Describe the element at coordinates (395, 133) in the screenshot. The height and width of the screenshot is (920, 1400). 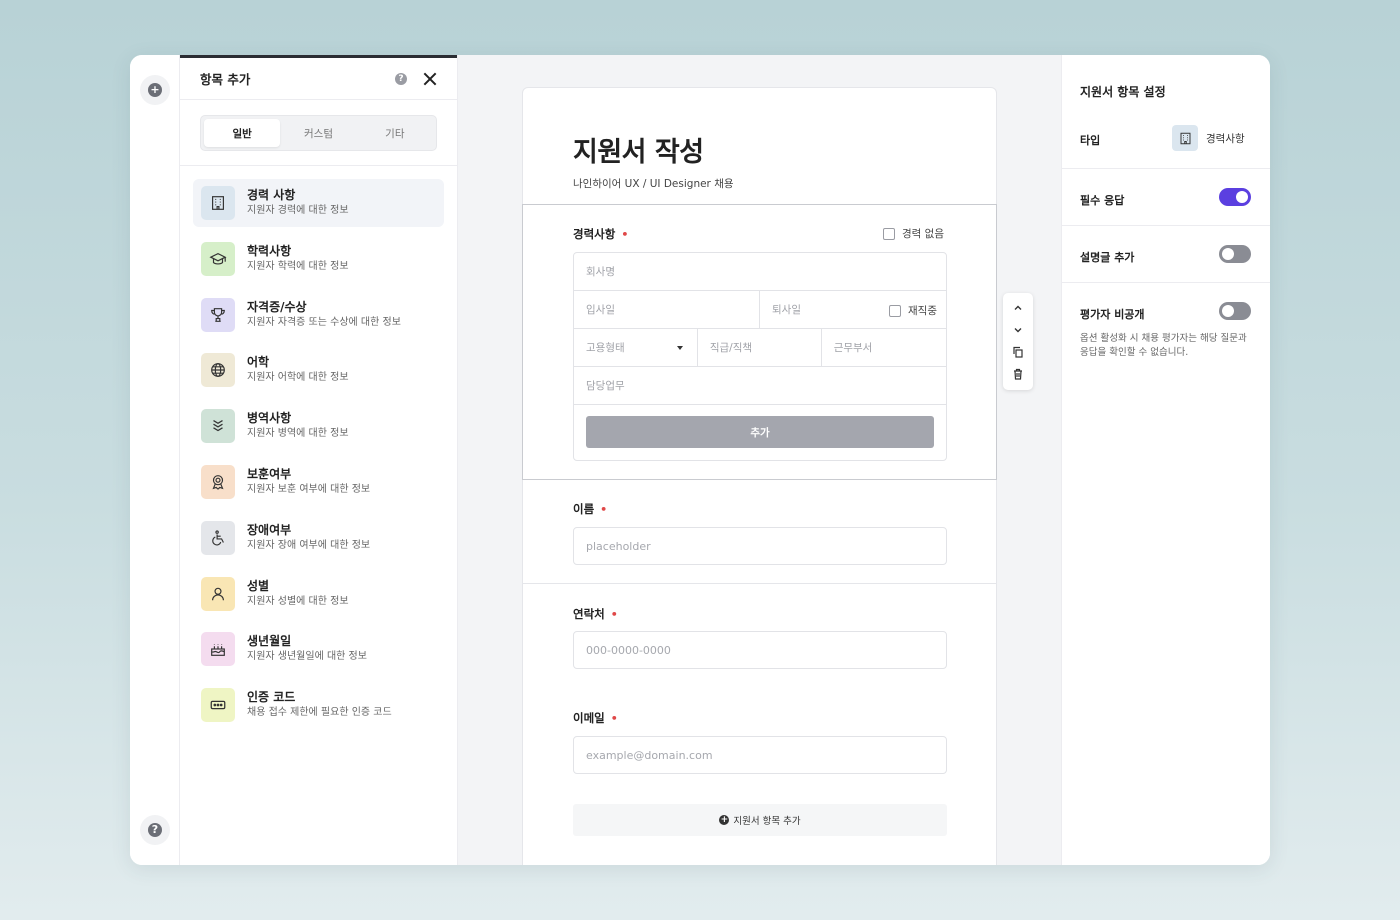
I see `tab-other: 기타` at that location.